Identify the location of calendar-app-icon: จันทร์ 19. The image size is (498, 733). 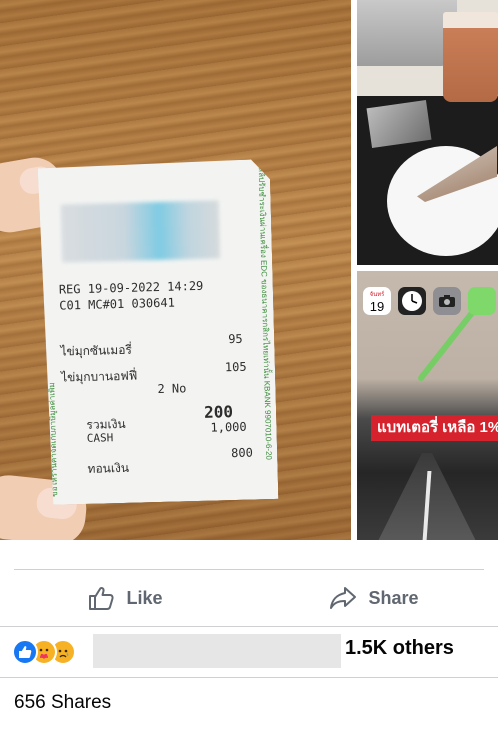
(377, 301).